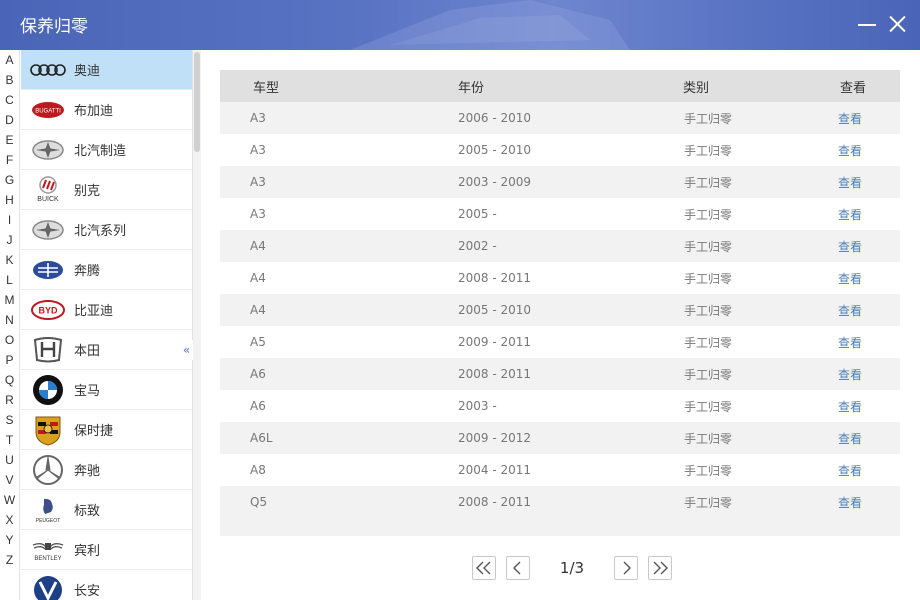  Describe the element at coordinates (9, 220) in the screenshot. I see `letter-i: I` at that location.